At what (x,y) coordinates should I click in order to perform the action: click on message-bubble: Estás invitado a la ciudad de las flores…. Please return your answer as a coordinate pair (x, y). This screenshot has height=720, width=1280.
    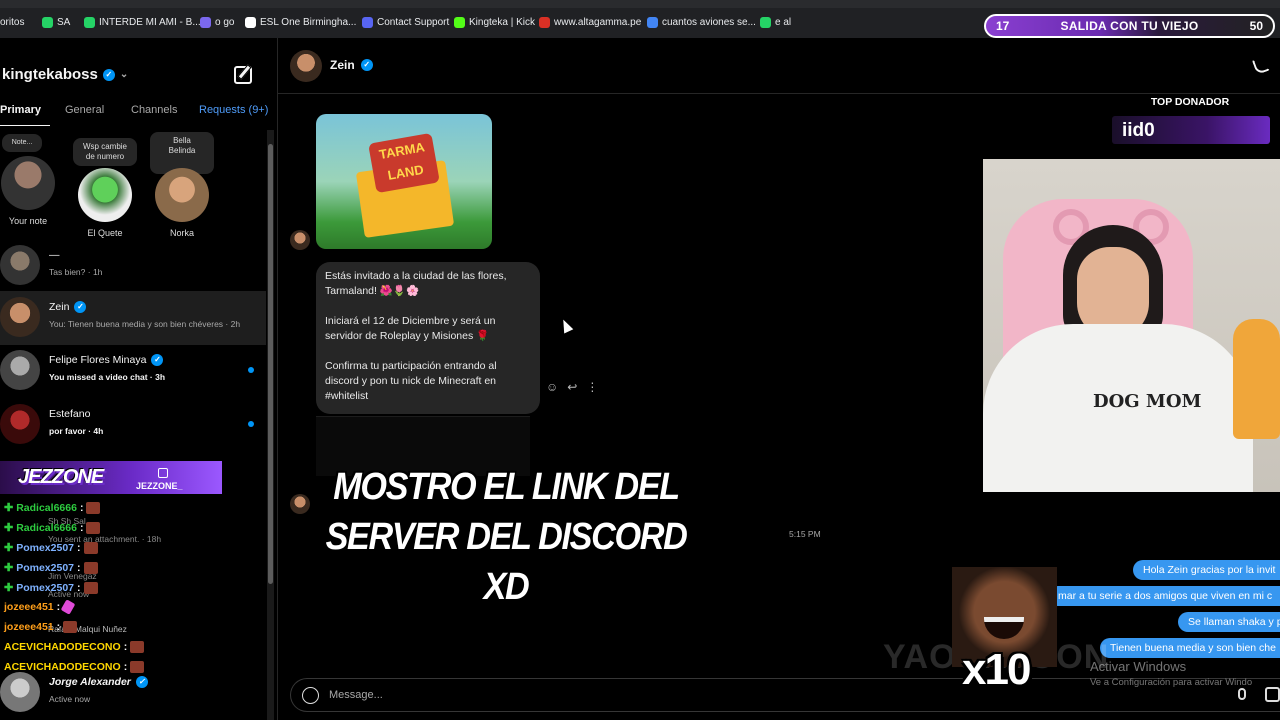
    Looking at the image, I should click on (428, 338).